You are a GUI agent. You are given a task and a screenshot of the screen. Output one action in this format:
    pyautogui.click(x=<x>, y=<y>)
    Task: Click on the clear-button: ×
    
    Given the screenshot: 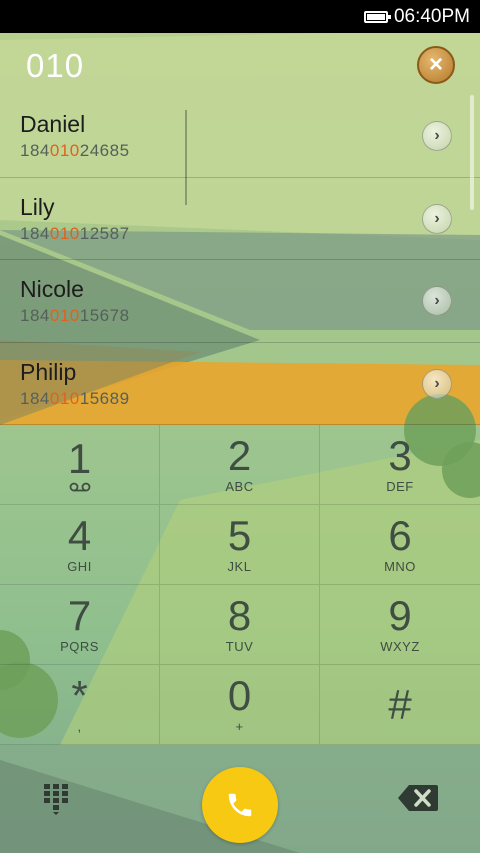 What is the action you would take?
    pyautogui.click(x=436, y=65)
    